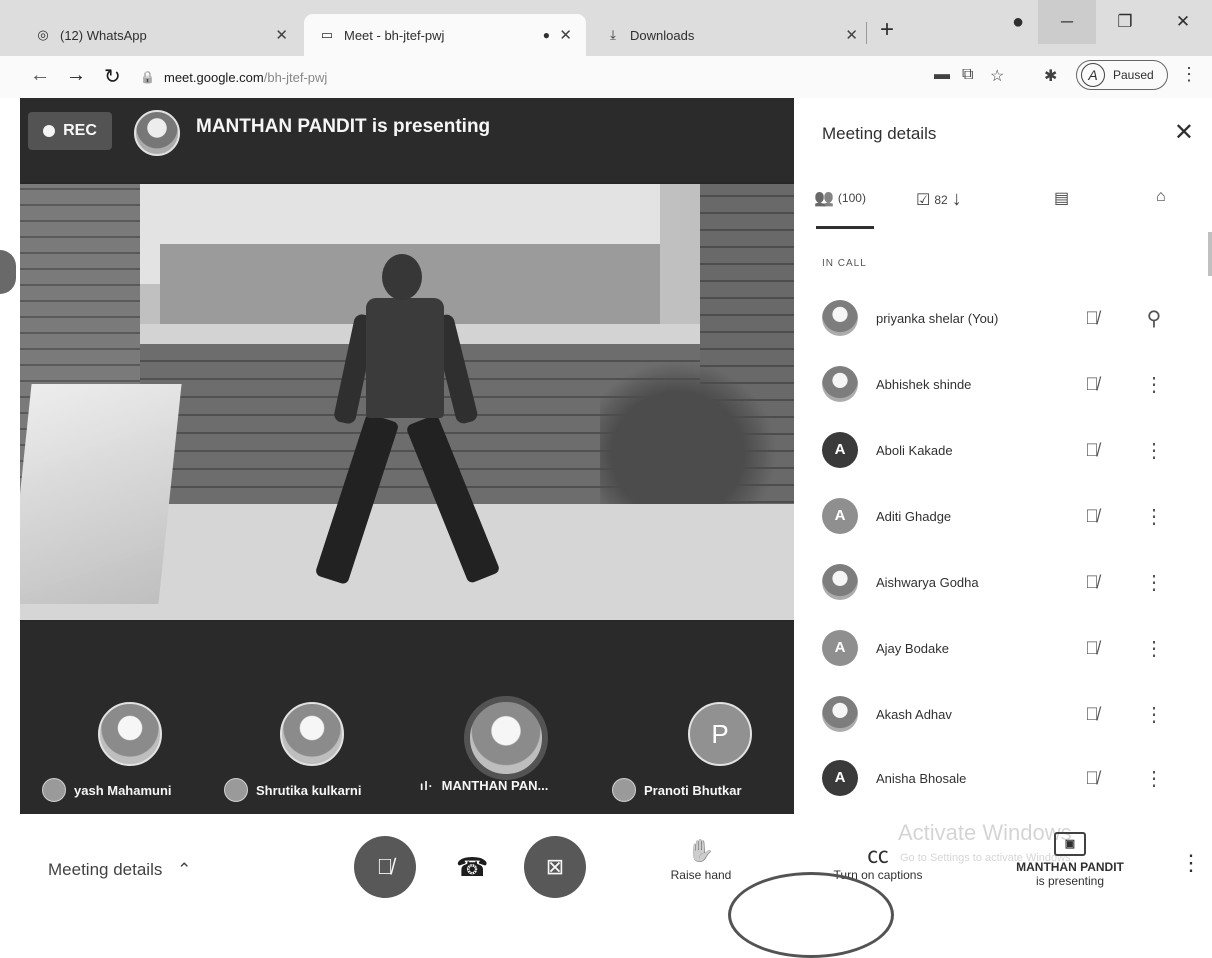  I want to click on tab-whatsapp: ◎ (12) WhatsApp ✕, so click(161, 35).